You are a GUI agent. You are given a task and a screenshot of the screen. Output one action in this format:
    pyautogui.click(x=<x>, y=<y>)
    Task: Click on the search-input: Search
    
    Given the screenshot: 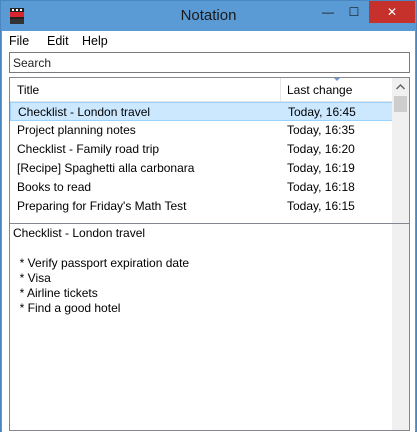 What is the action you would take?
    pyautogui.click(x=209, y=62)
    